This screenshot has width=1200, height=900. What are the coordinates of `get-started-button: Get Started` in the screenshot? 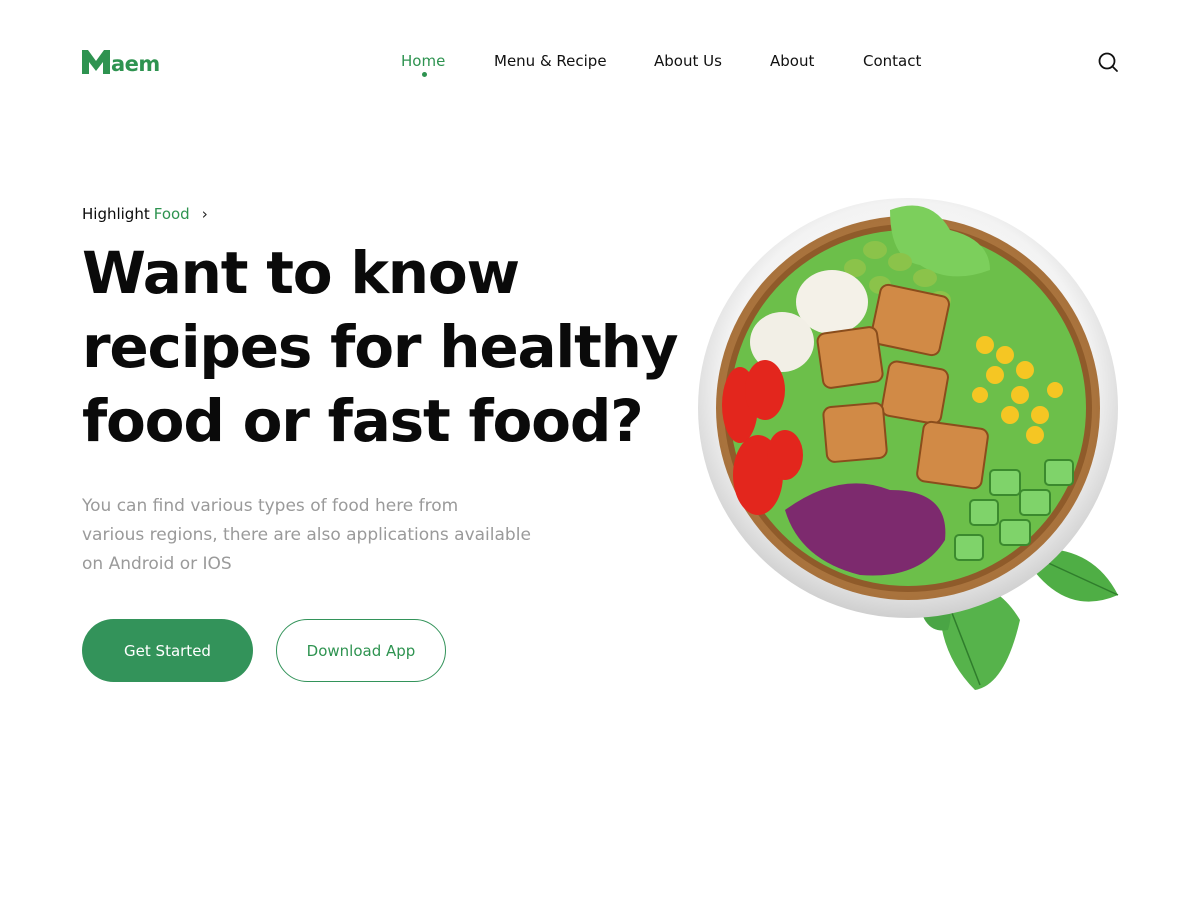 It's located at (167, 650).